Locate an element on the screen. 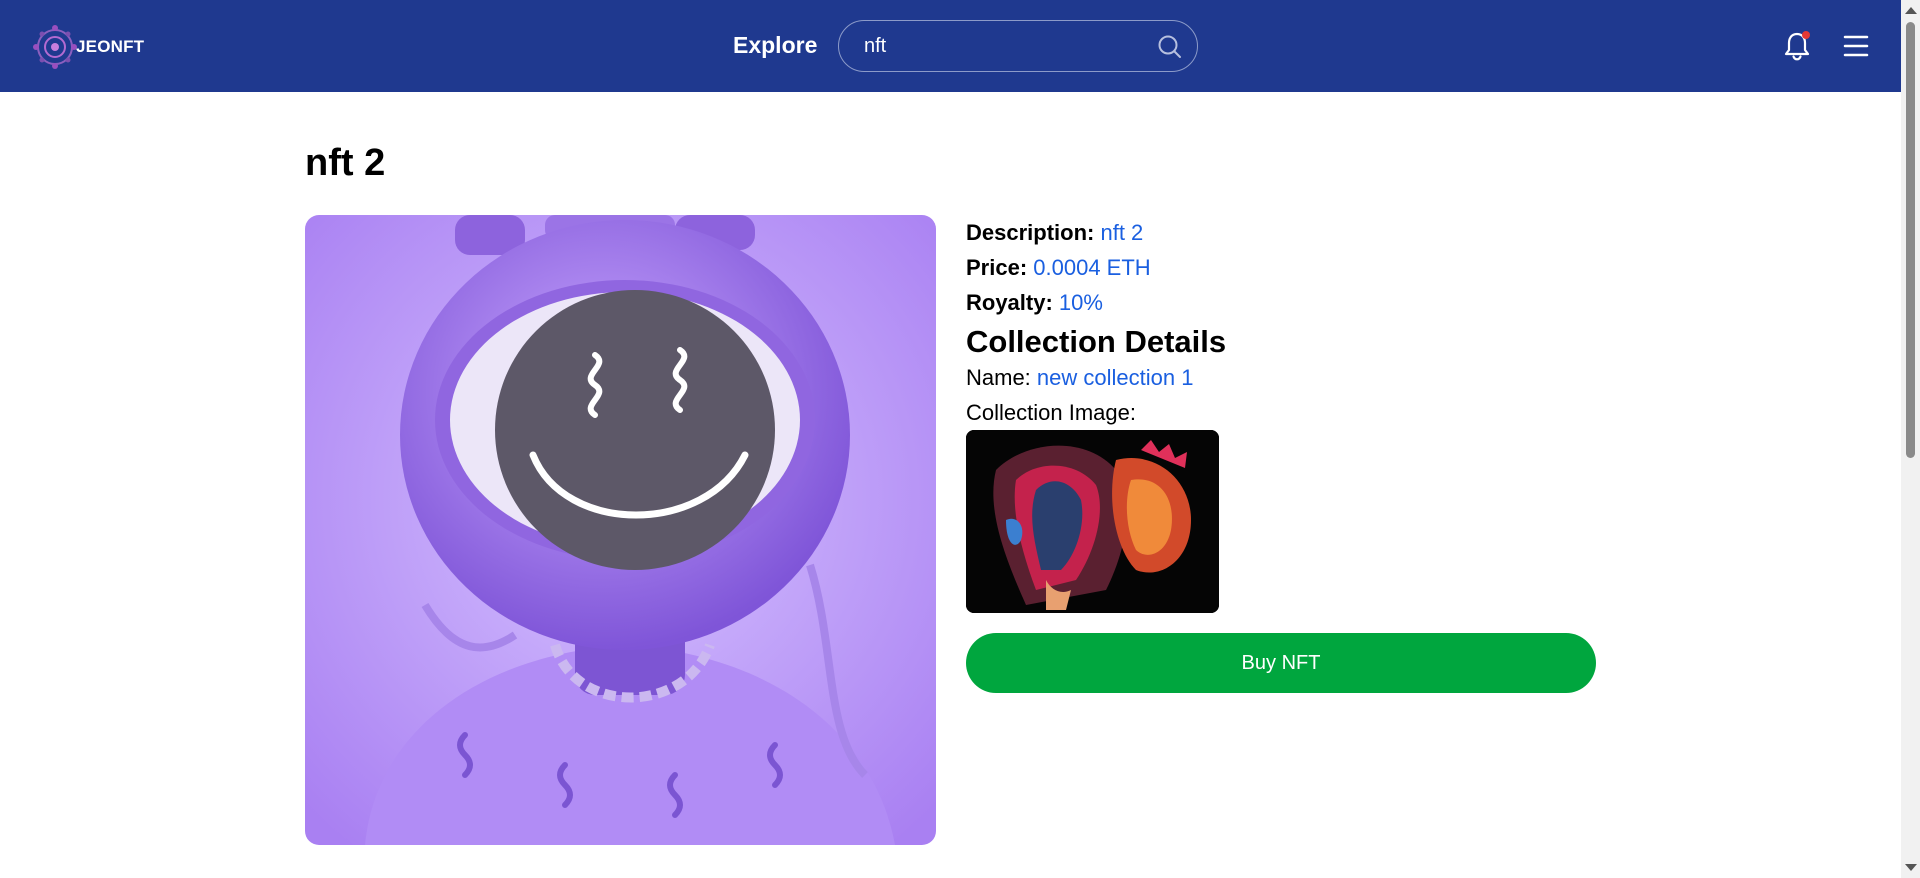  logo: JEONFT is located at coordinates (87, 47).